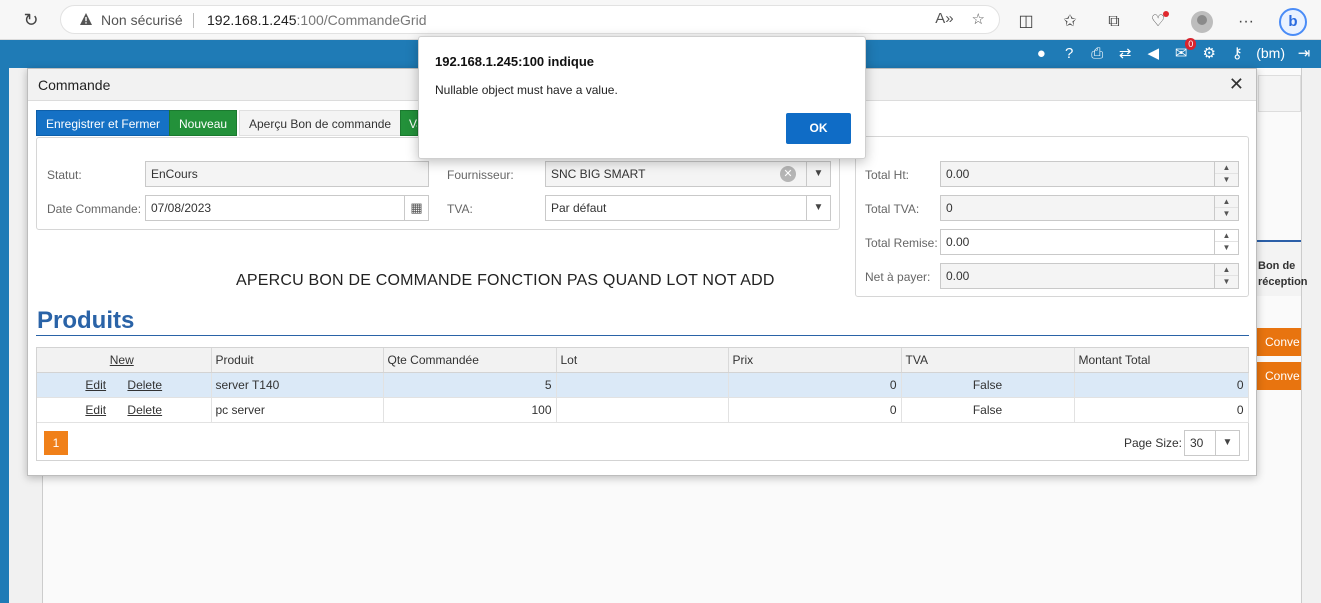 The height and width of the screenshot is (603, 1321). Describe the element at coordinates (56, 443) in the screenshot. I see `page-number-button: 1` at that location.